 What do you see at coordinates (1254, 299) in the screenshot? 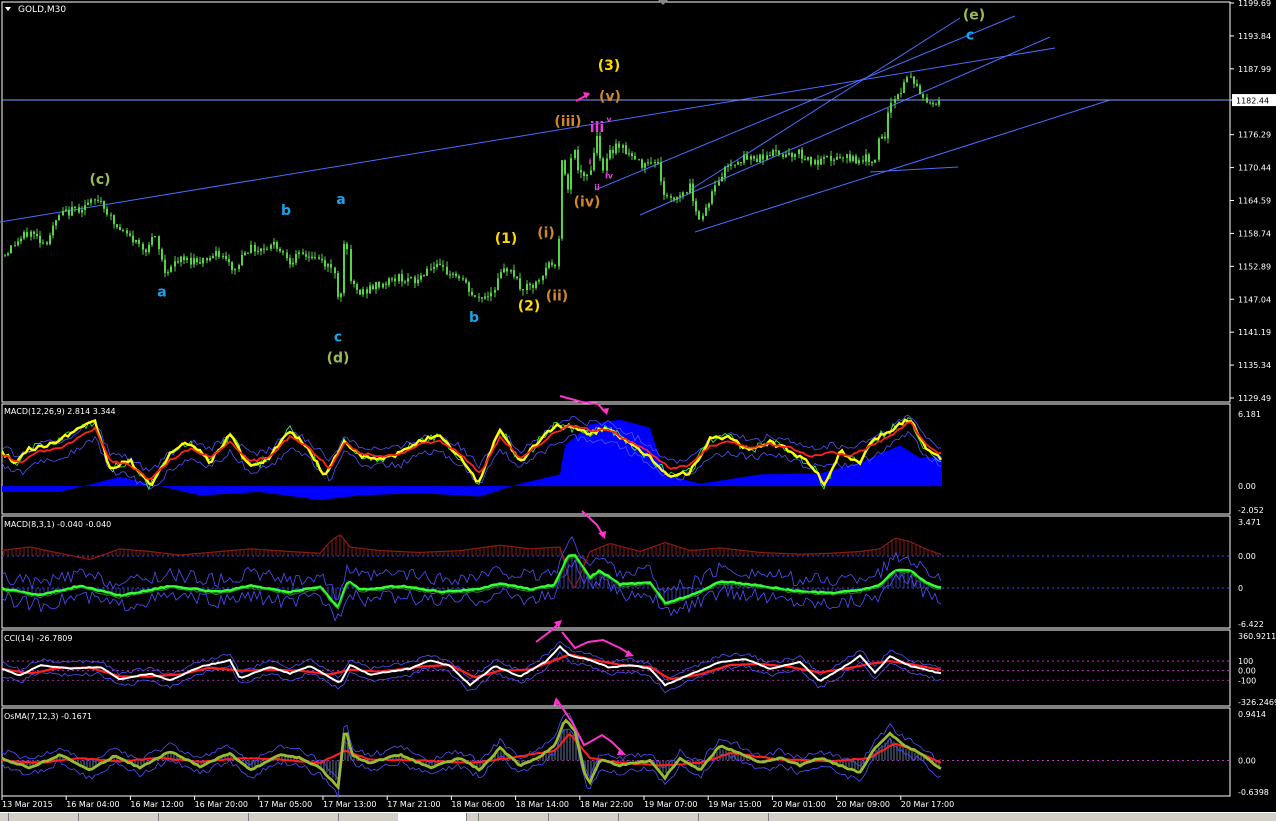
I see `price-axis-label: 1147.04` at bounding box center [1254, 299].